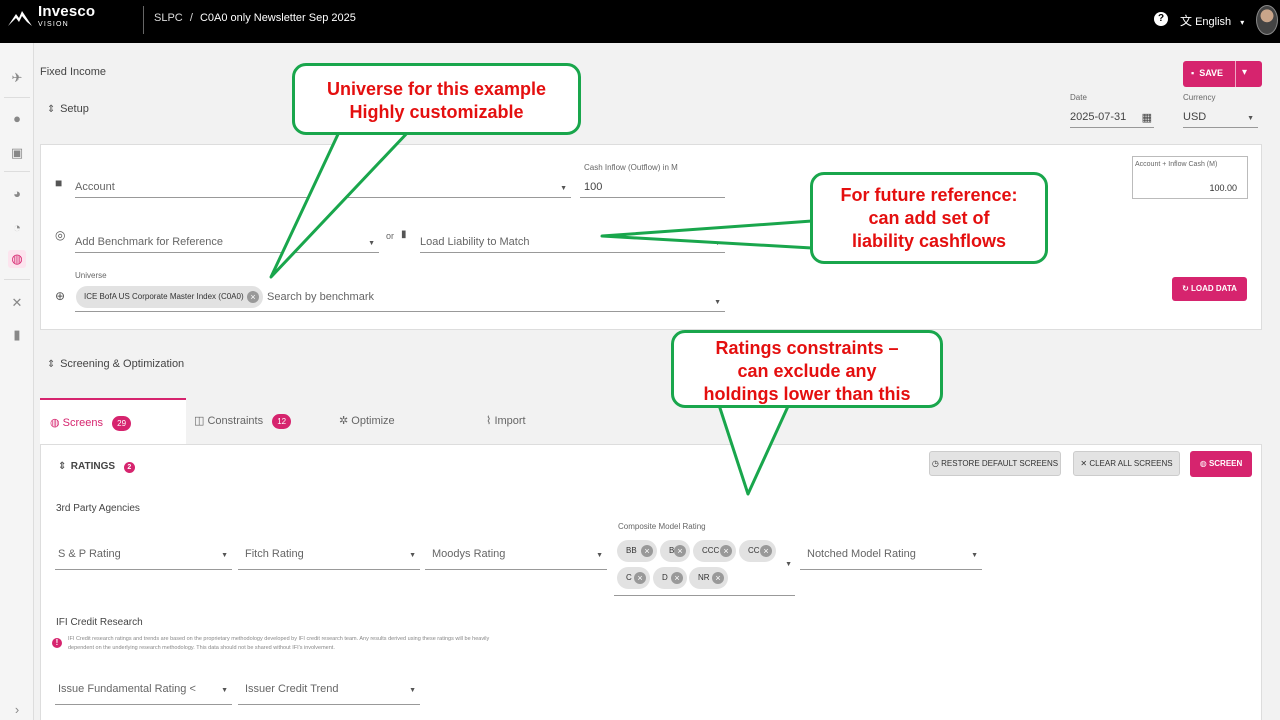  I want to click on currency-value: USD, so click(1195, 117).